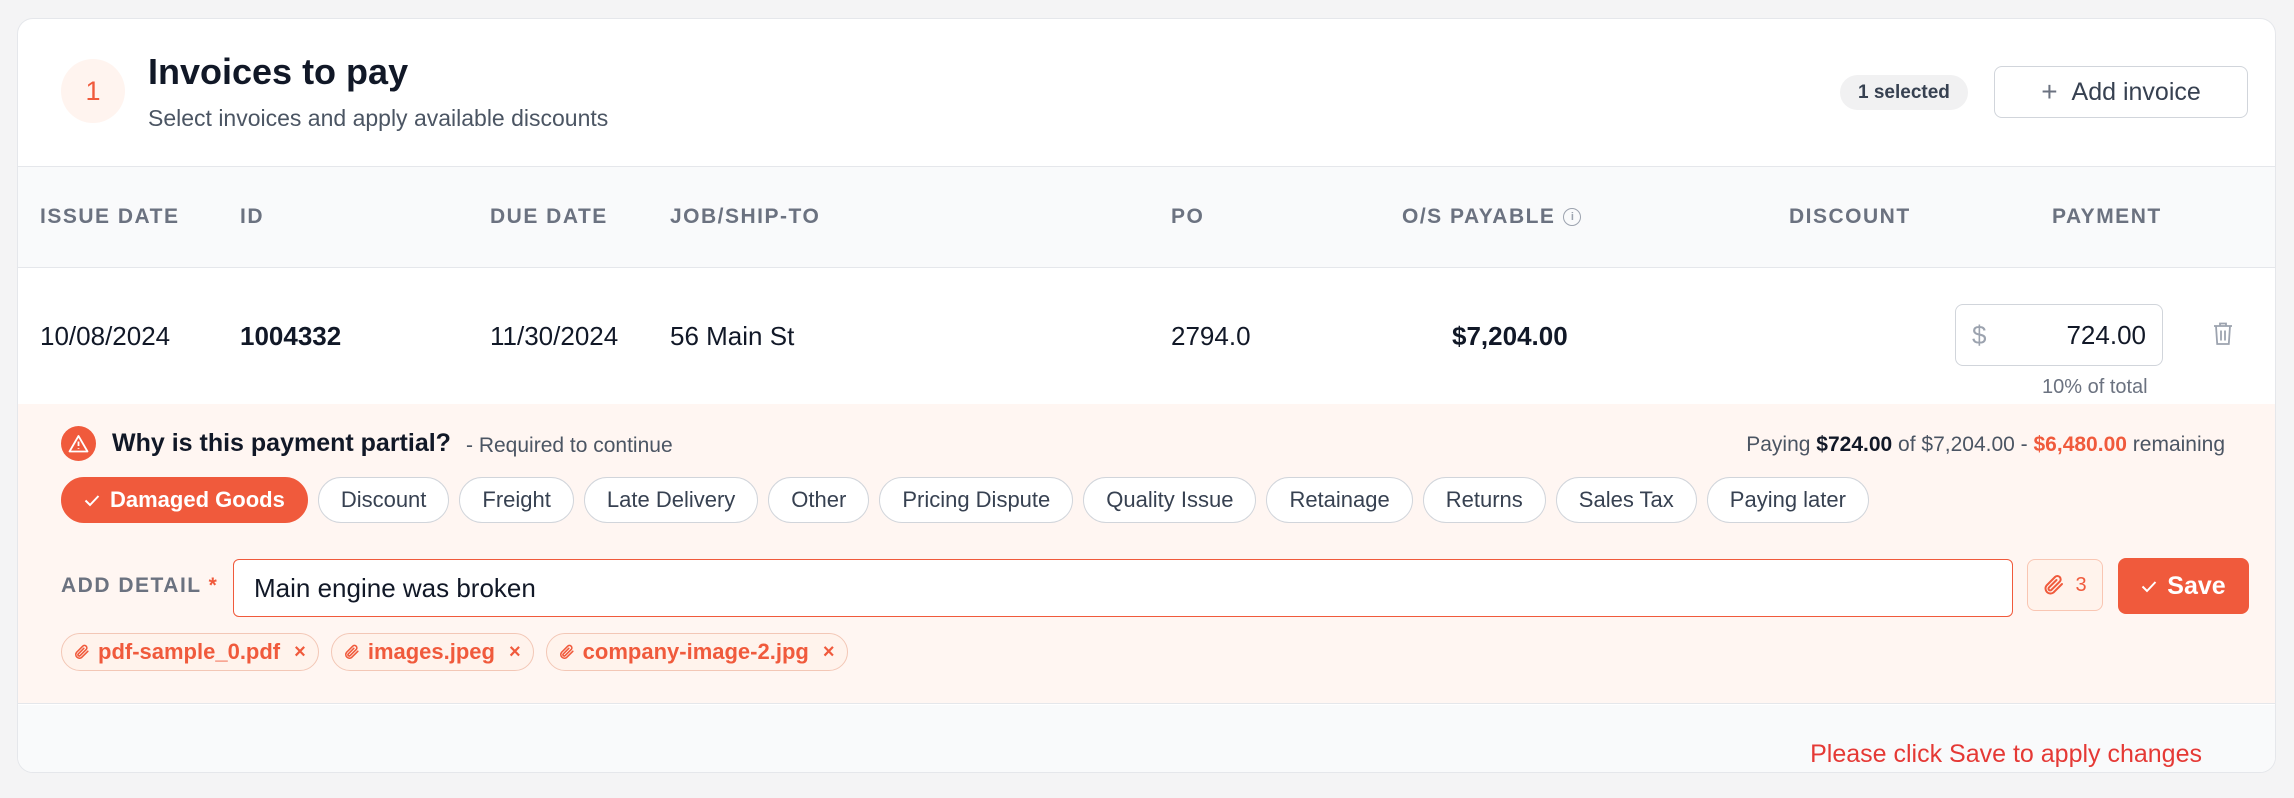  I want to click on page-title: Invoices to pay, so click(278, 71).